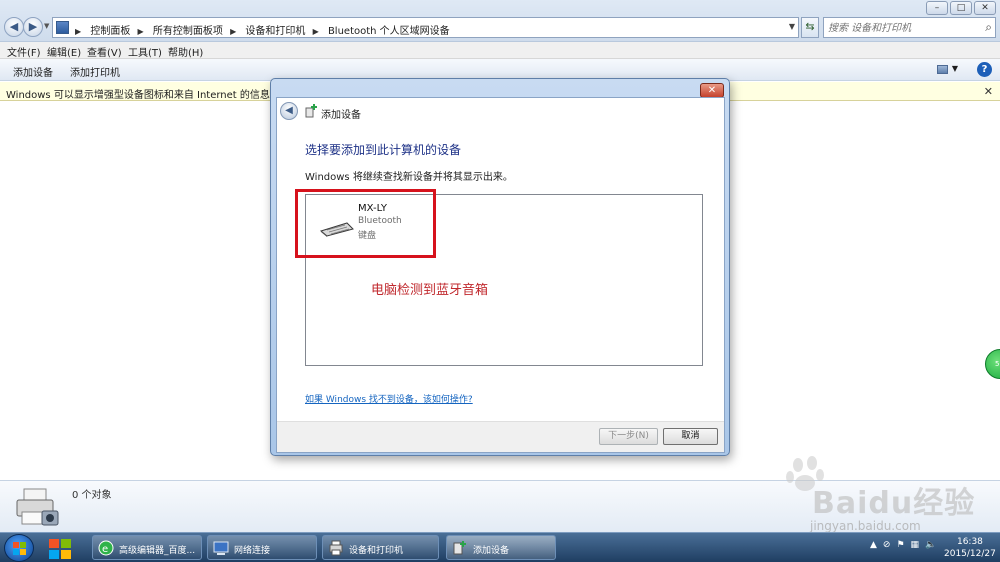  I want to click on breadcrumb-bluetooth-pan: Bluetooth 个人区域网设备, so click(389, 31).